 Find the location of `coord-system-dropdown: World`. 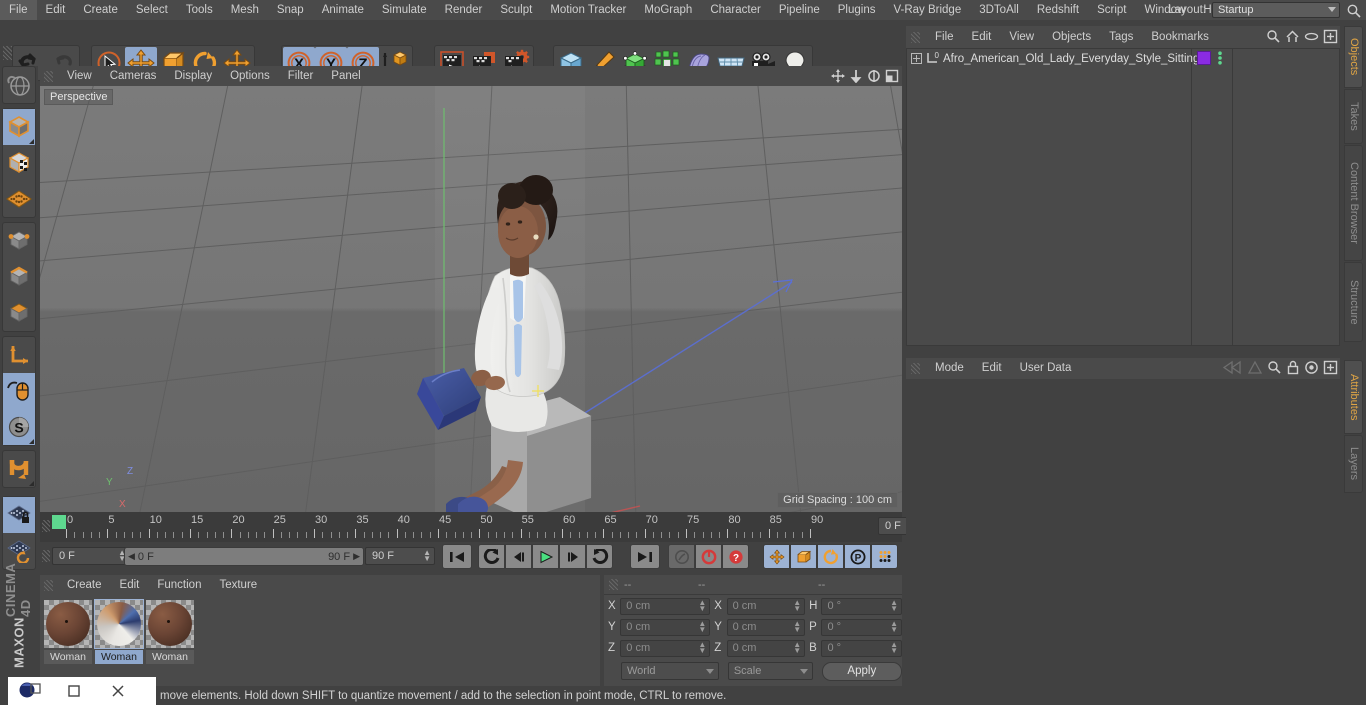

coord-system-dropdown: World is located at coordinates (670, 671).